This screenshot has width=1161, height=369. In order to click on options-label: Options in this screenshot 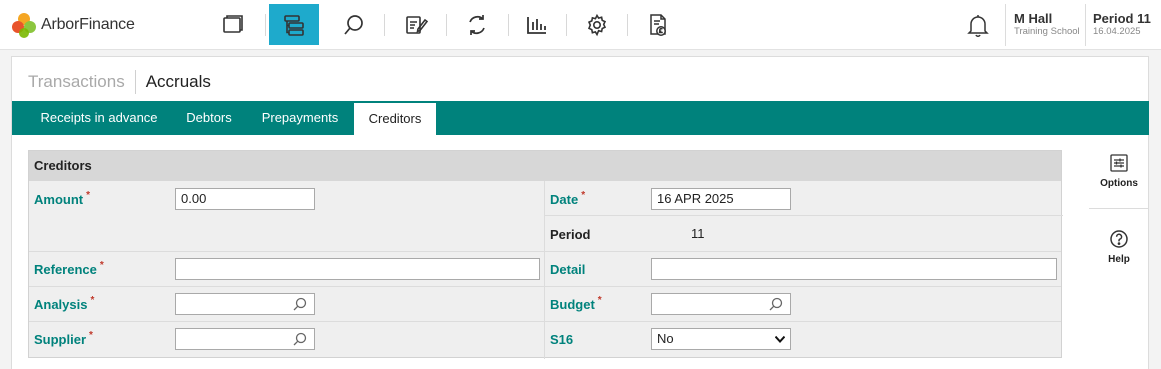, I will do `click(1119, 183)`.